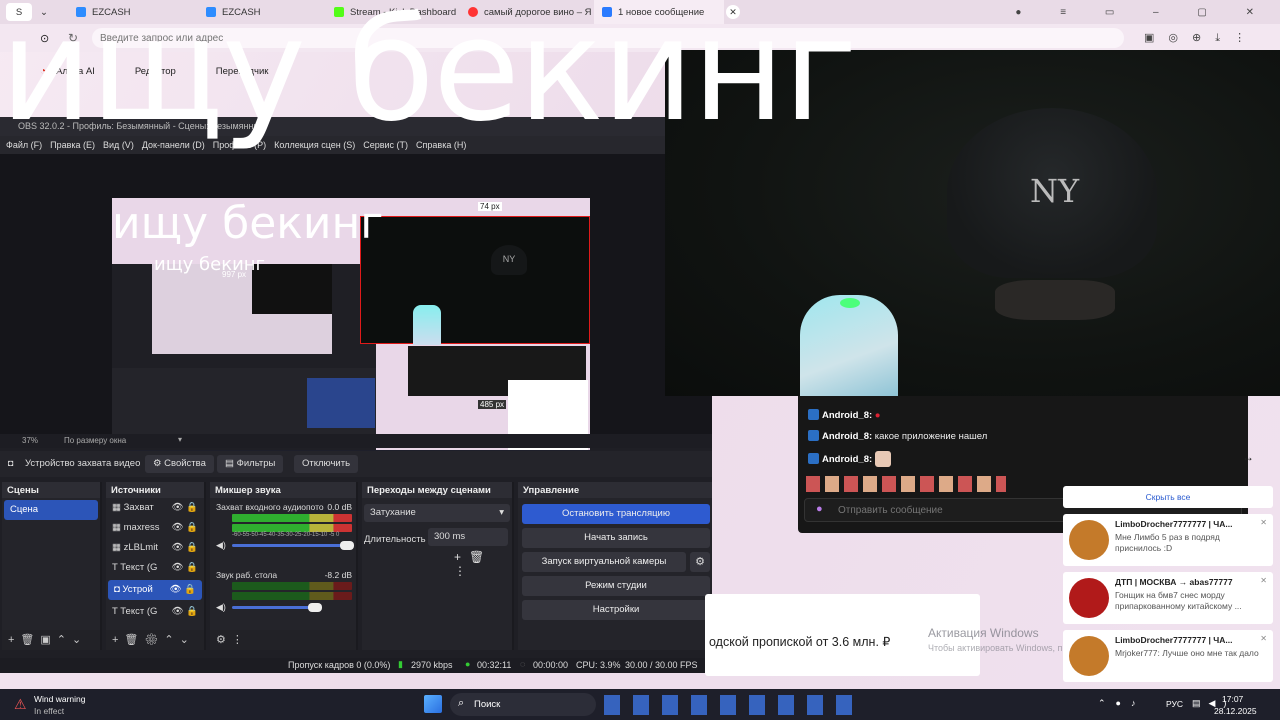  What do you see at coordinates (75, 71) in the screenshot?
I see `bookmark-alice: Алиса AI` at bounding box center [75, 71].